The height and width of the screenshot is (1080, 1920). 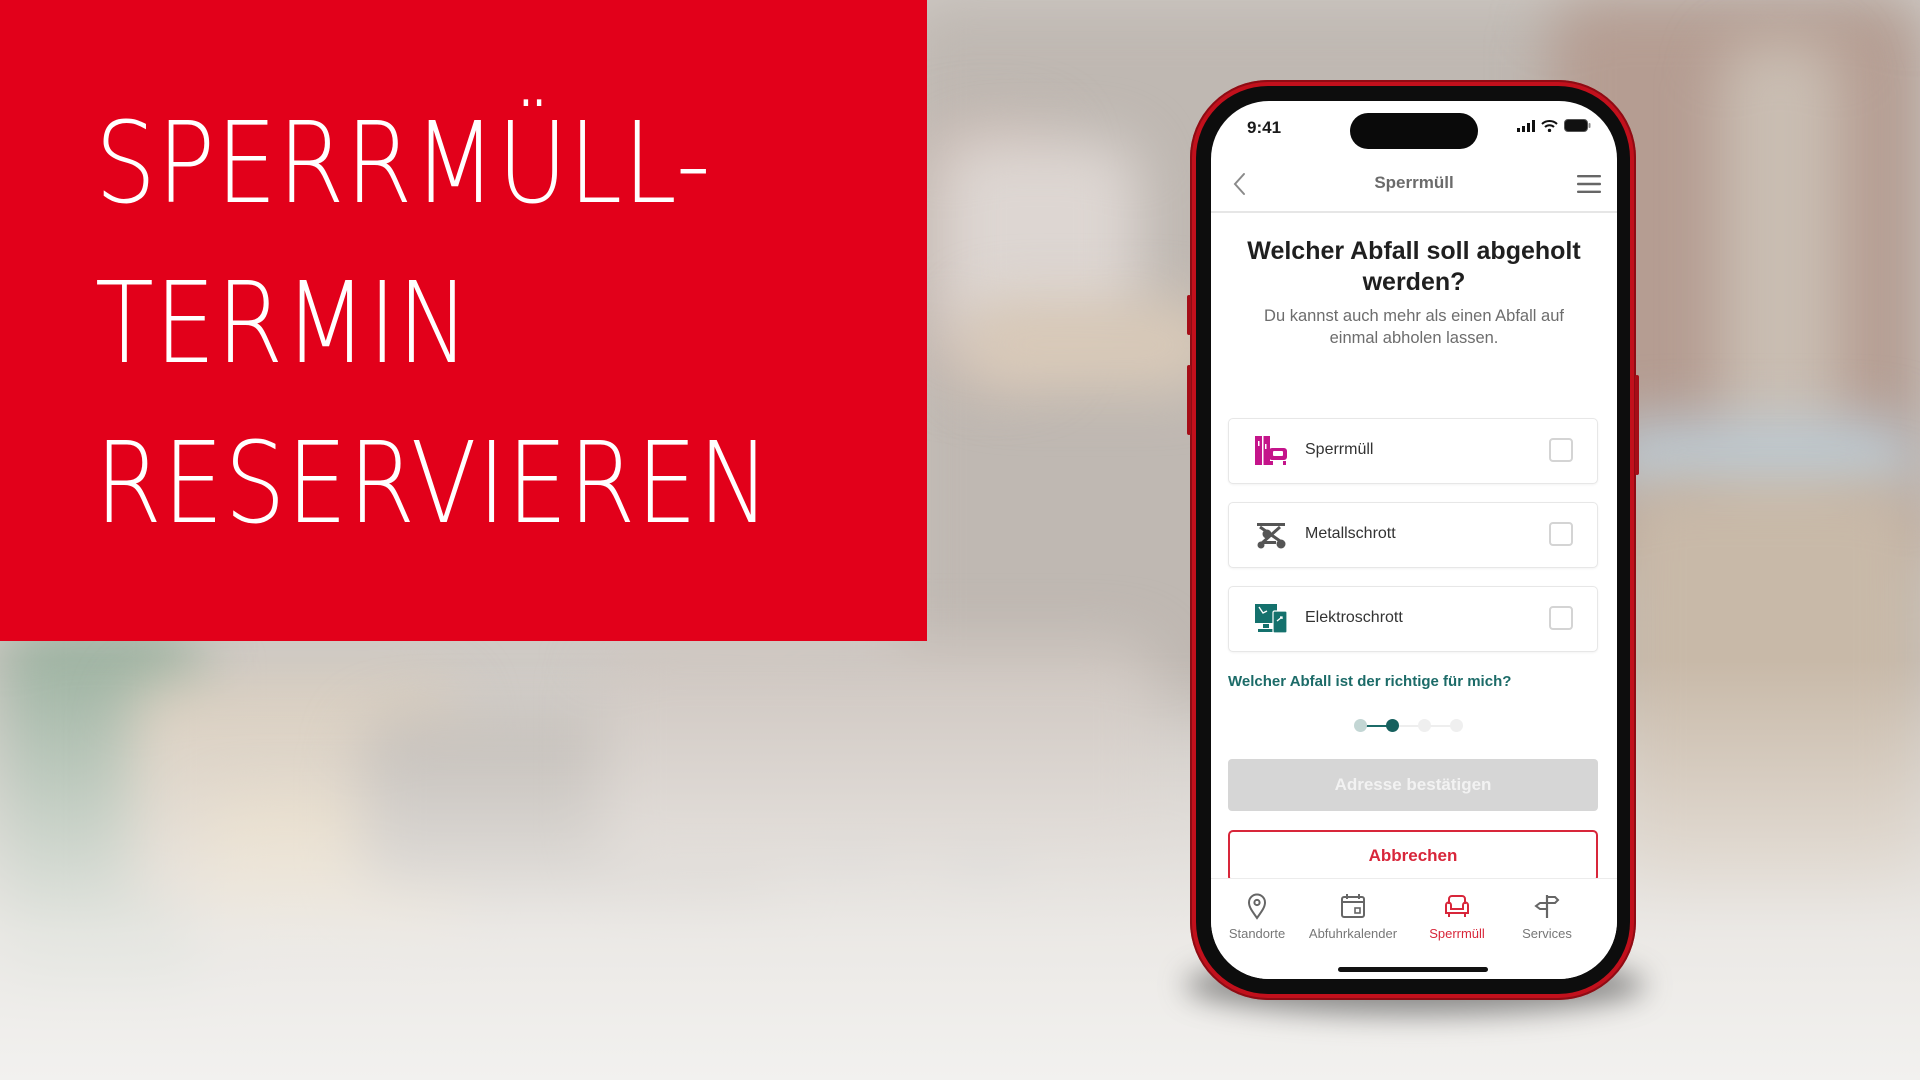 I want to click on stepper-dot-active, so click(x=1392, y=725).